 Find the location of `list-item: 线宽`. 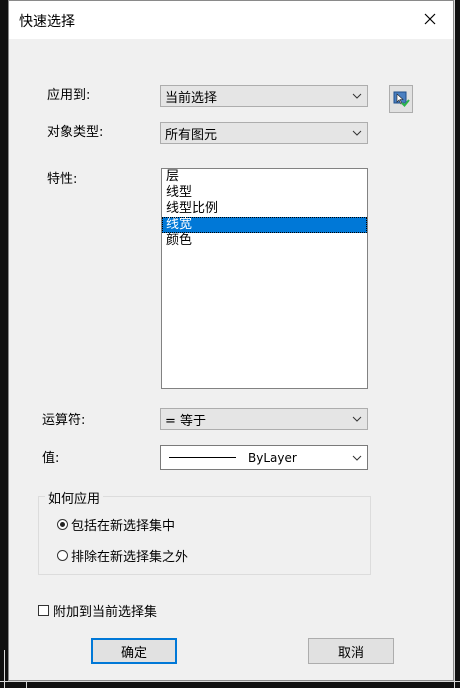

list-item: 线宽 is located at coordinates (264, 225).